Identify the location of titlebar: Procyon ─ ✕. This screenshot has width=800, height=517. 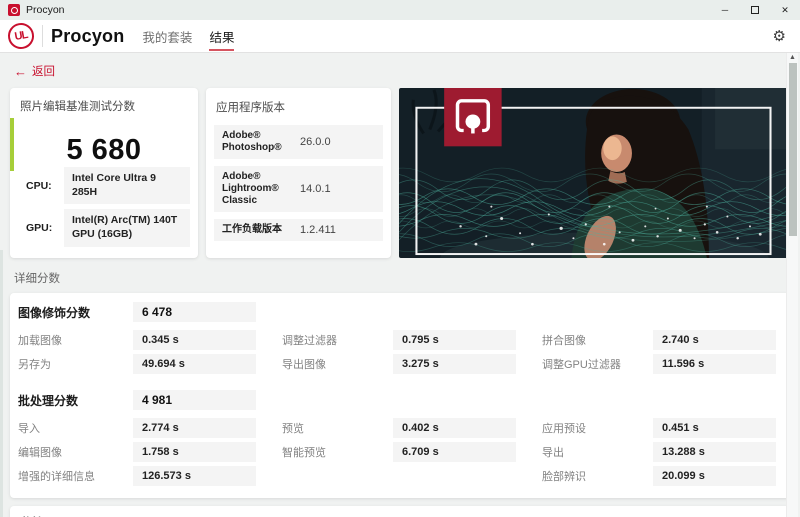
(400, 10).